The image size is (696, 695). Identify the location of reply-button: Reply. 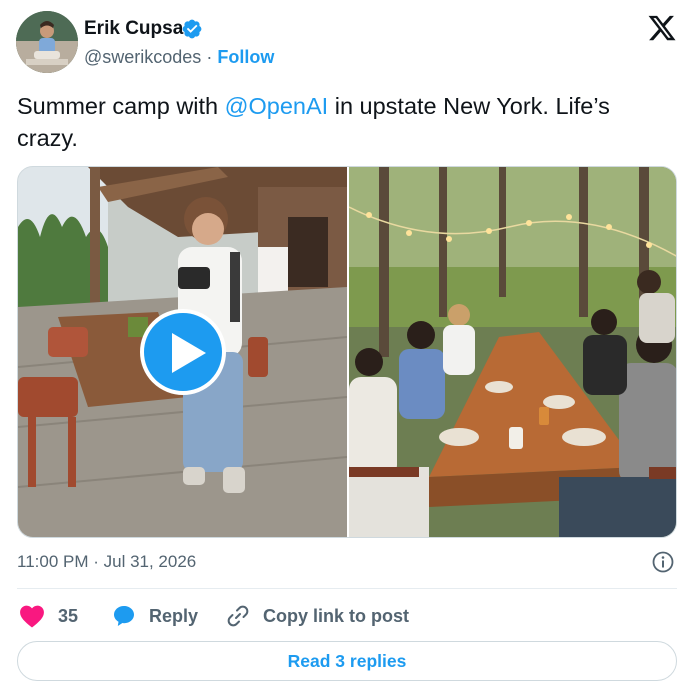
(155, 616).